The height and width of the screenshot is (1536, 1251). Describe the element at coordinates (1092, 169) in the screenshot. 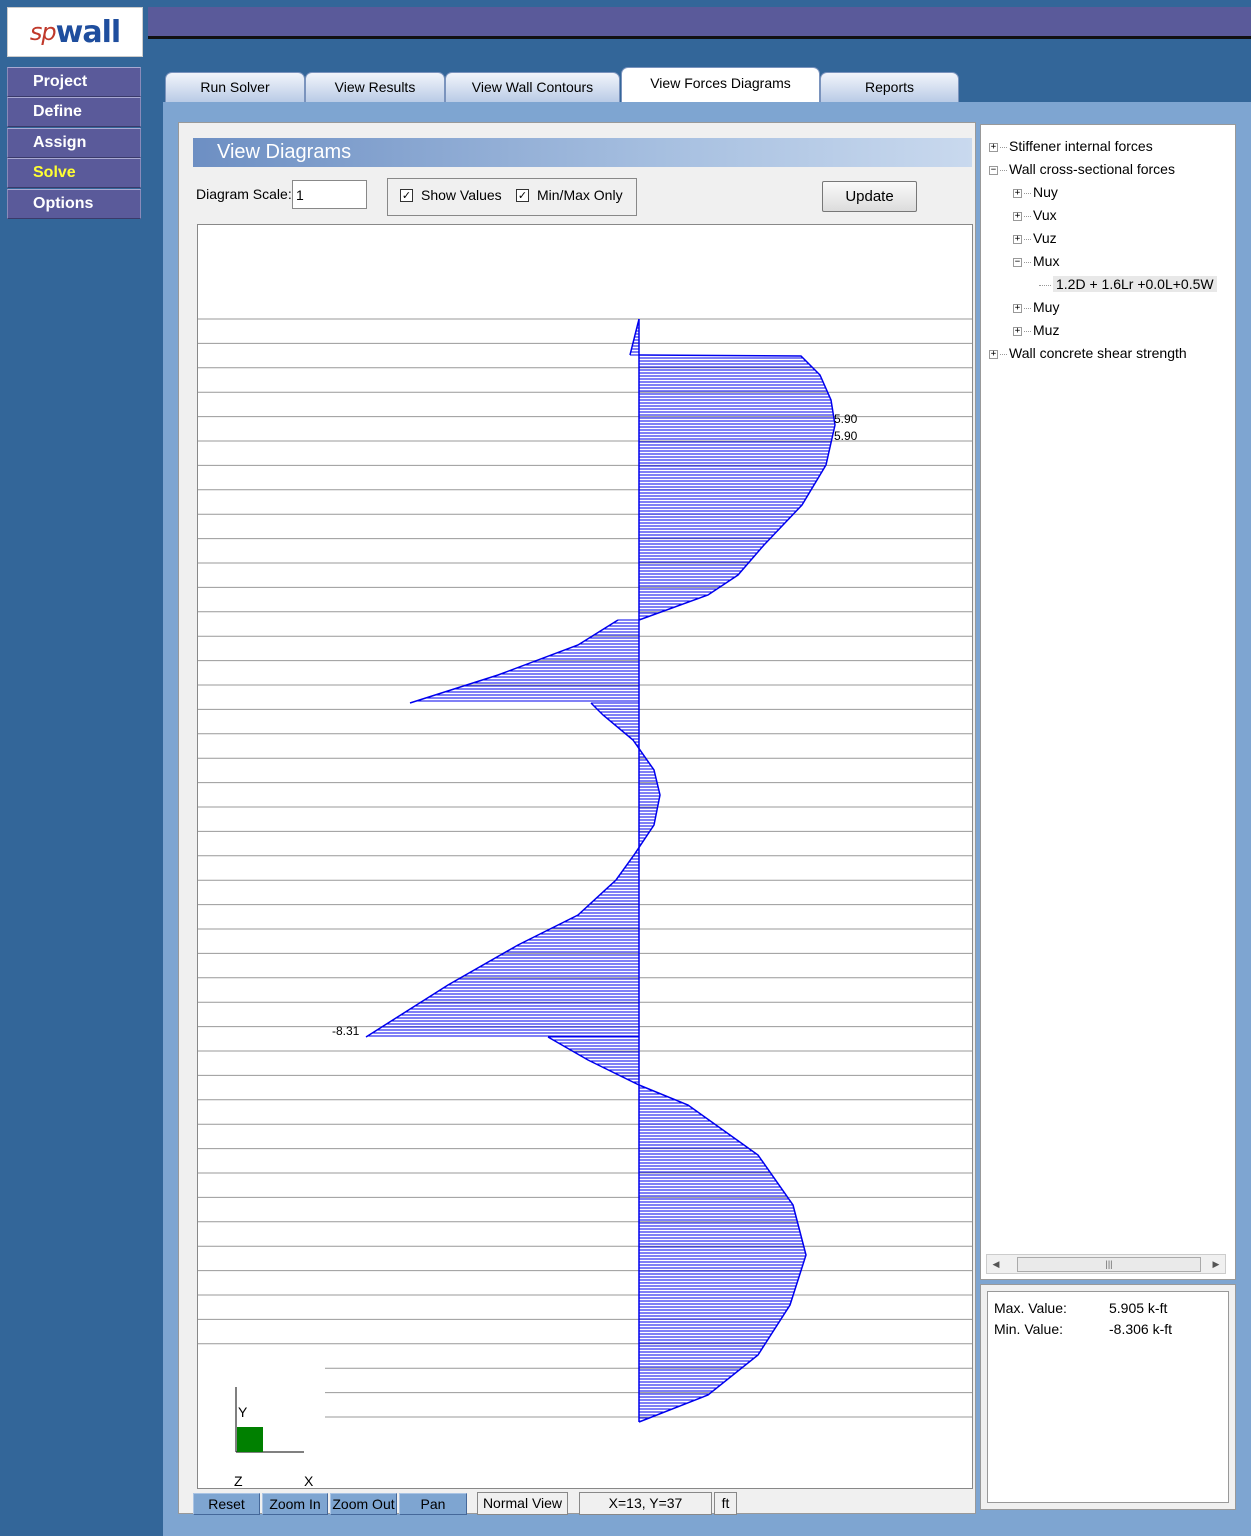

I see `tree-label: Wall cross-sectional forces` at that location.